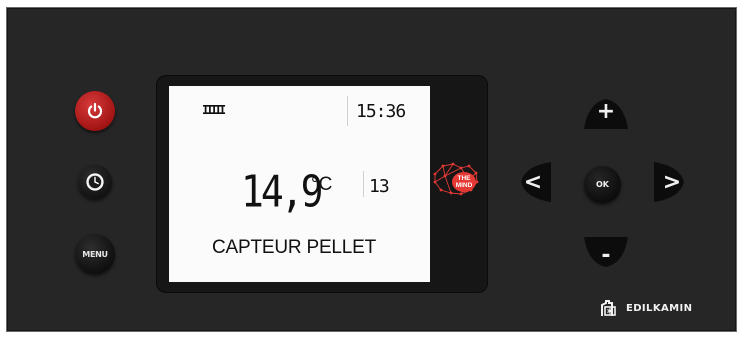 This screenshot has height=338, width=741. What do you see at coordinates (381, 111) in the screenshot?
I see `clock-readout: 15:36` at bounding box center [381, 111].